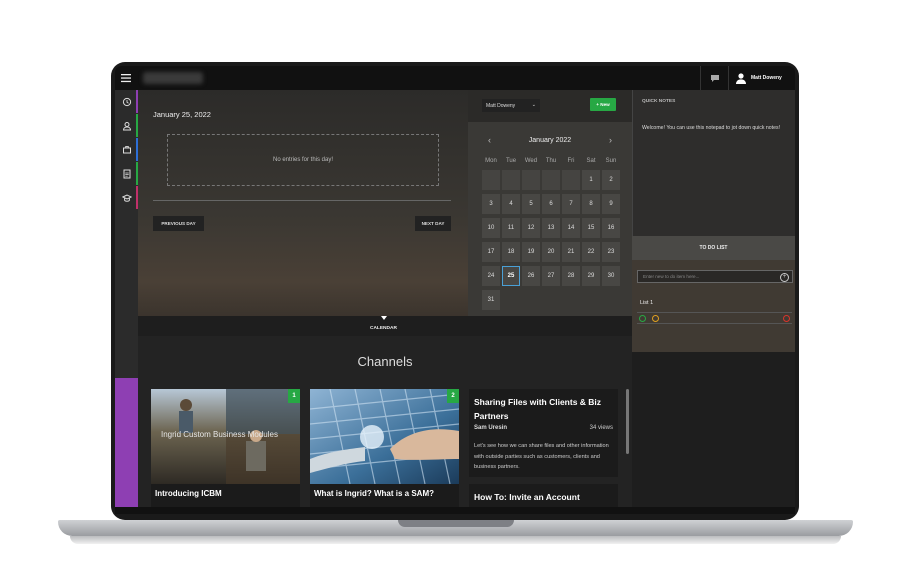  I want to click on channel-thumbnail-caption: Ingrid Custom Business Modules, so click(219, 434).